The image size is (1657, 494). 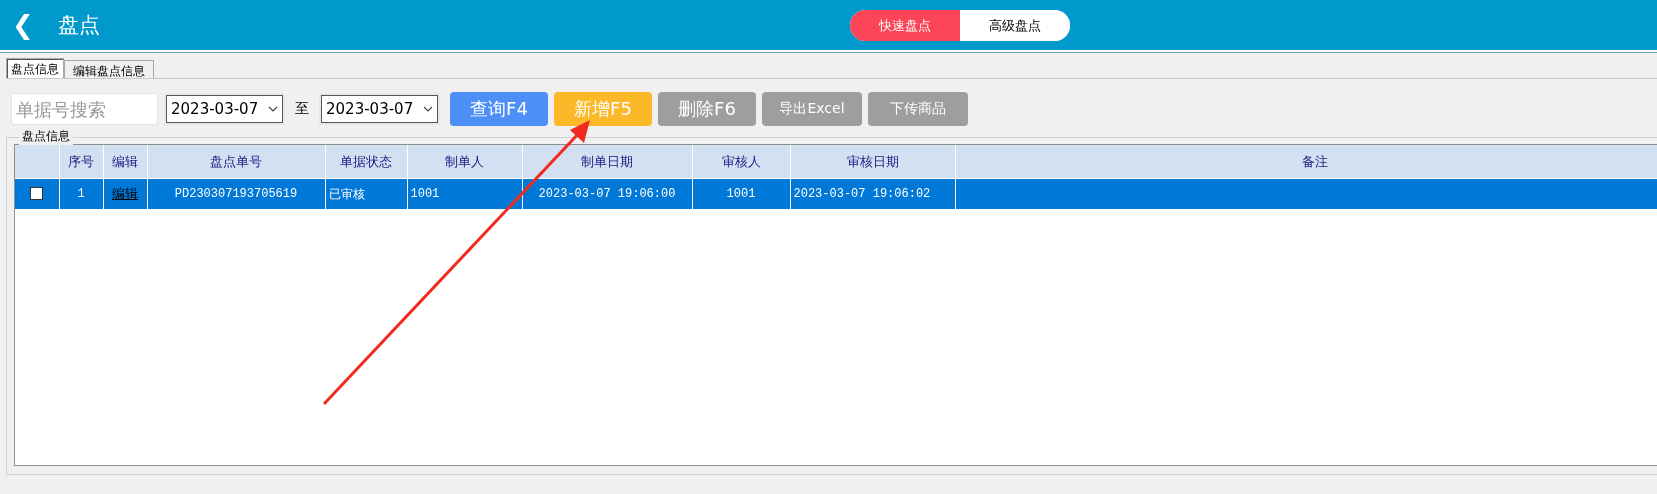 What do you see at coordinates (872, 161) in the screenshot?
I see `column-header: 审核日期` at bounding box center [872, 161].